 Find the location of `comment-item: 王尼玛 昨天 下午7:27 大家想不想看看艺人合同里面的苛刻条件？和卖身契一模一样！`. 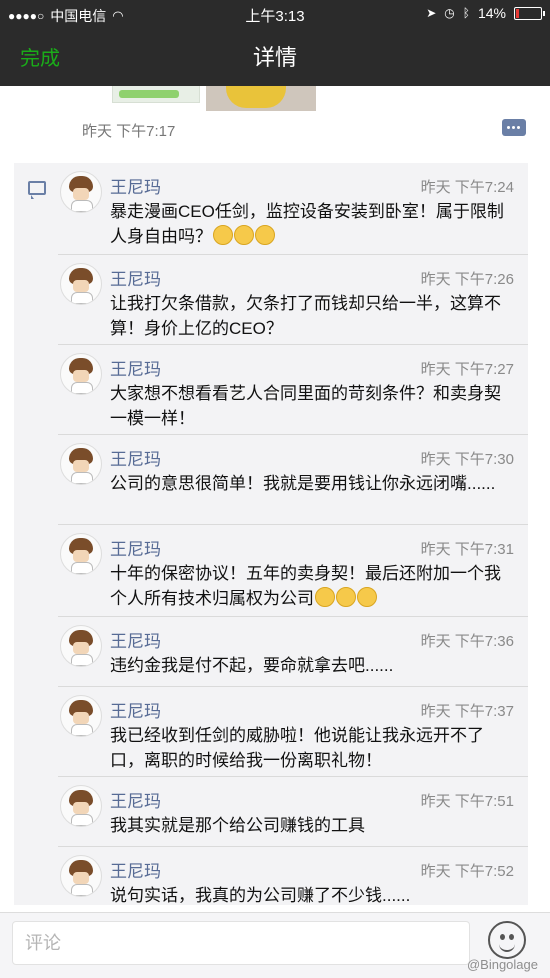

comment-item: 王尼玛 昨天 下午7:27 大家想不想看看艺人合同里面的苛刻条件？和卖身契一模一样！ is located at coordinates (271, 390).